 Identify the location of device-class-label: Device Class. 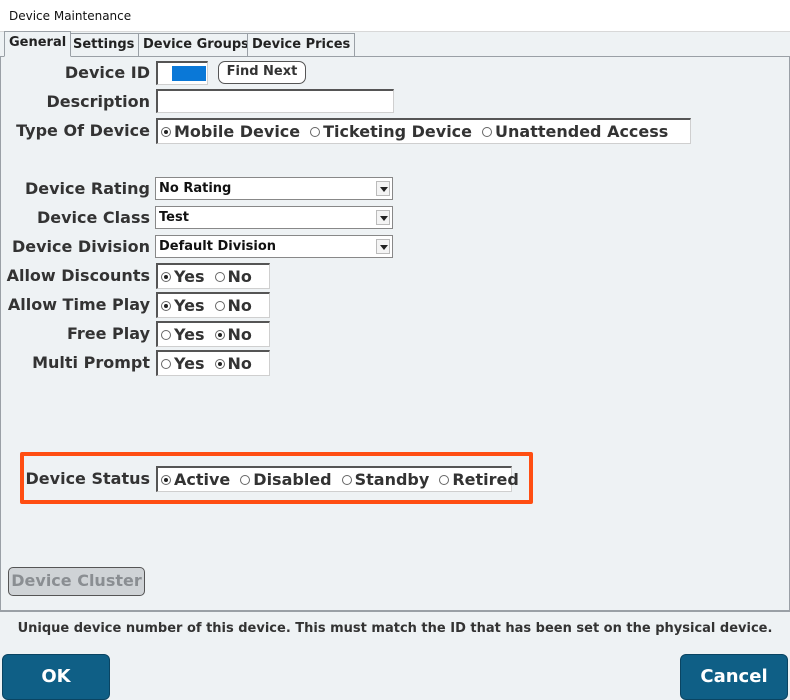
(93, 217).